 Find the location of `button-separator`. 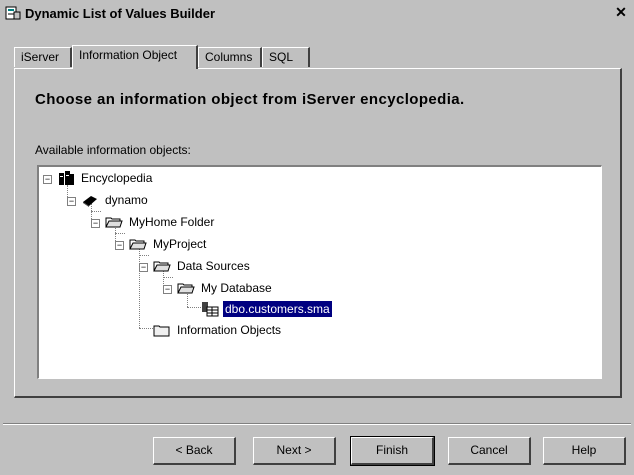

button-separator is located at coordinates (317, 424).